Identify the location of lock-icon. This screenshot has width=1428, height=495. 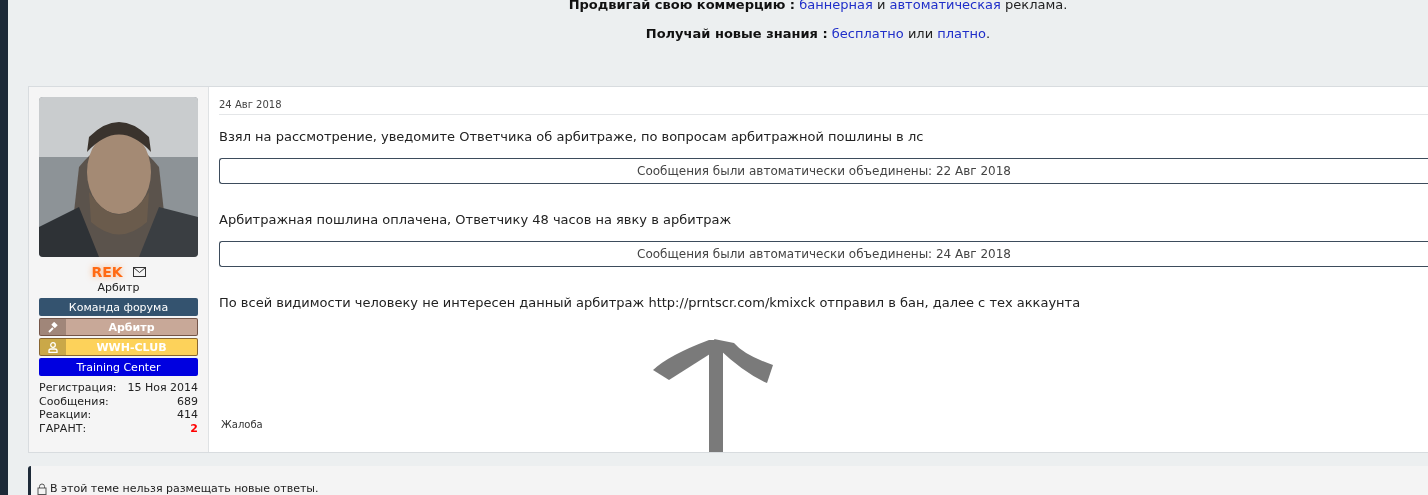
(42, 489).